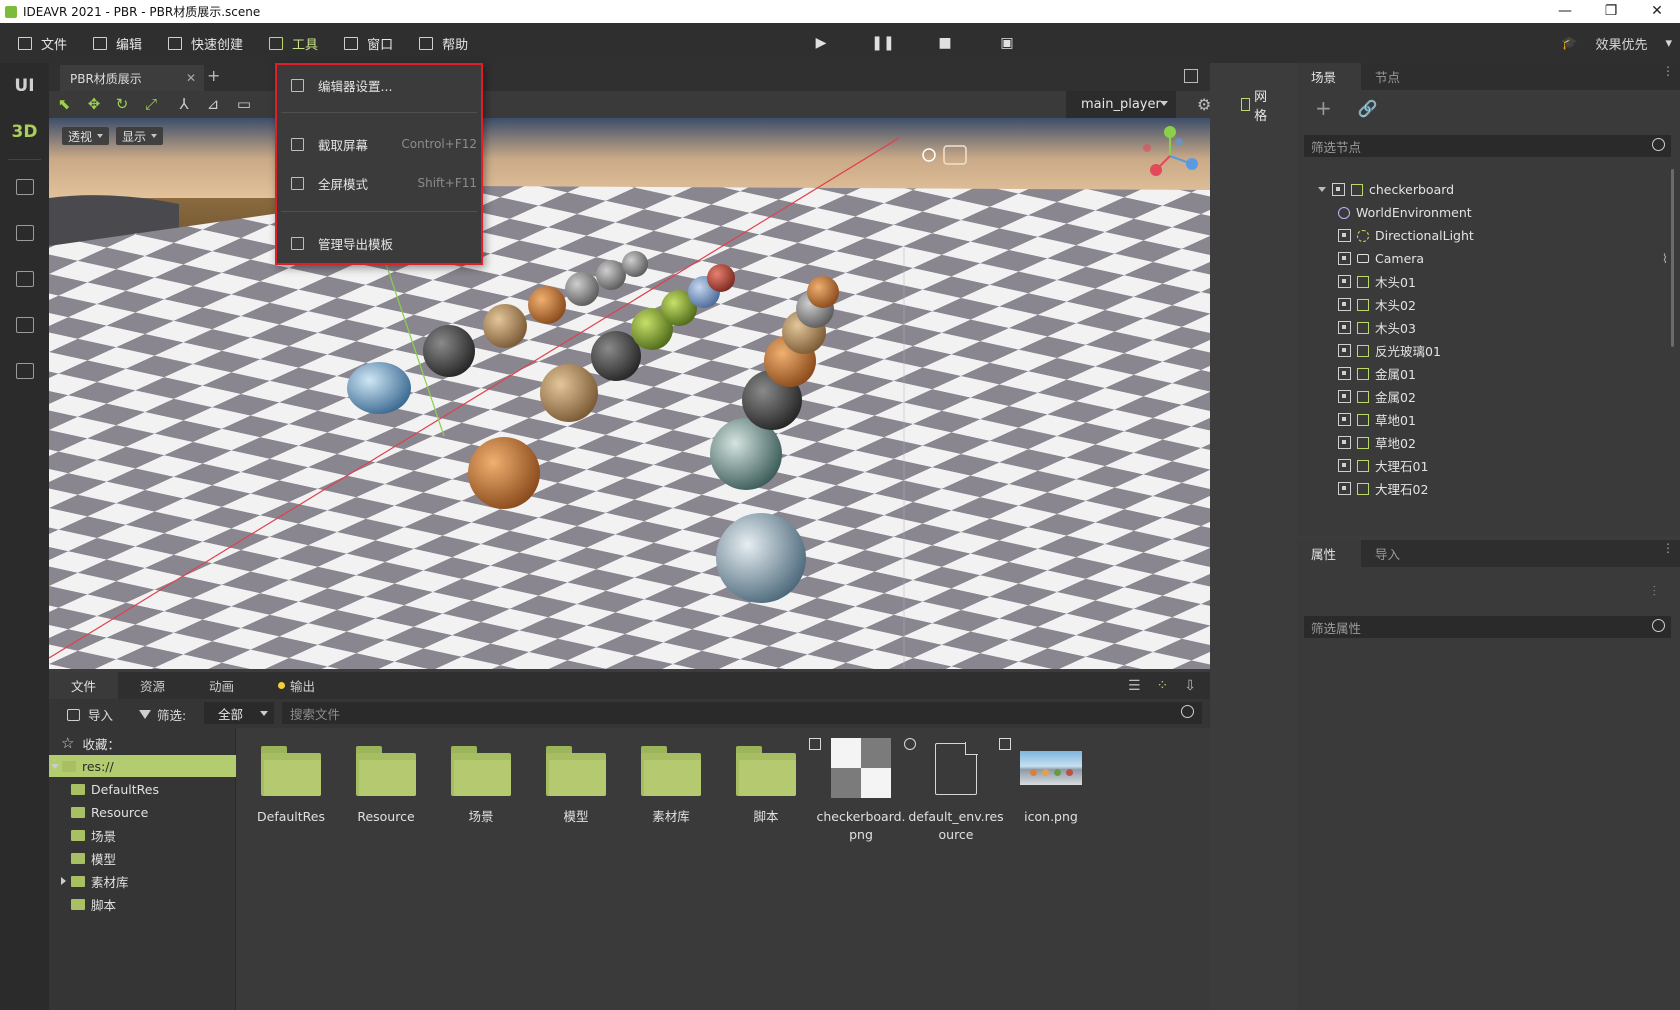  What do you see at coordinates (379, 243) in the screenshot?
I see `menu-item-export-templates: 管理导出模板` at bounding box center [379, 243].